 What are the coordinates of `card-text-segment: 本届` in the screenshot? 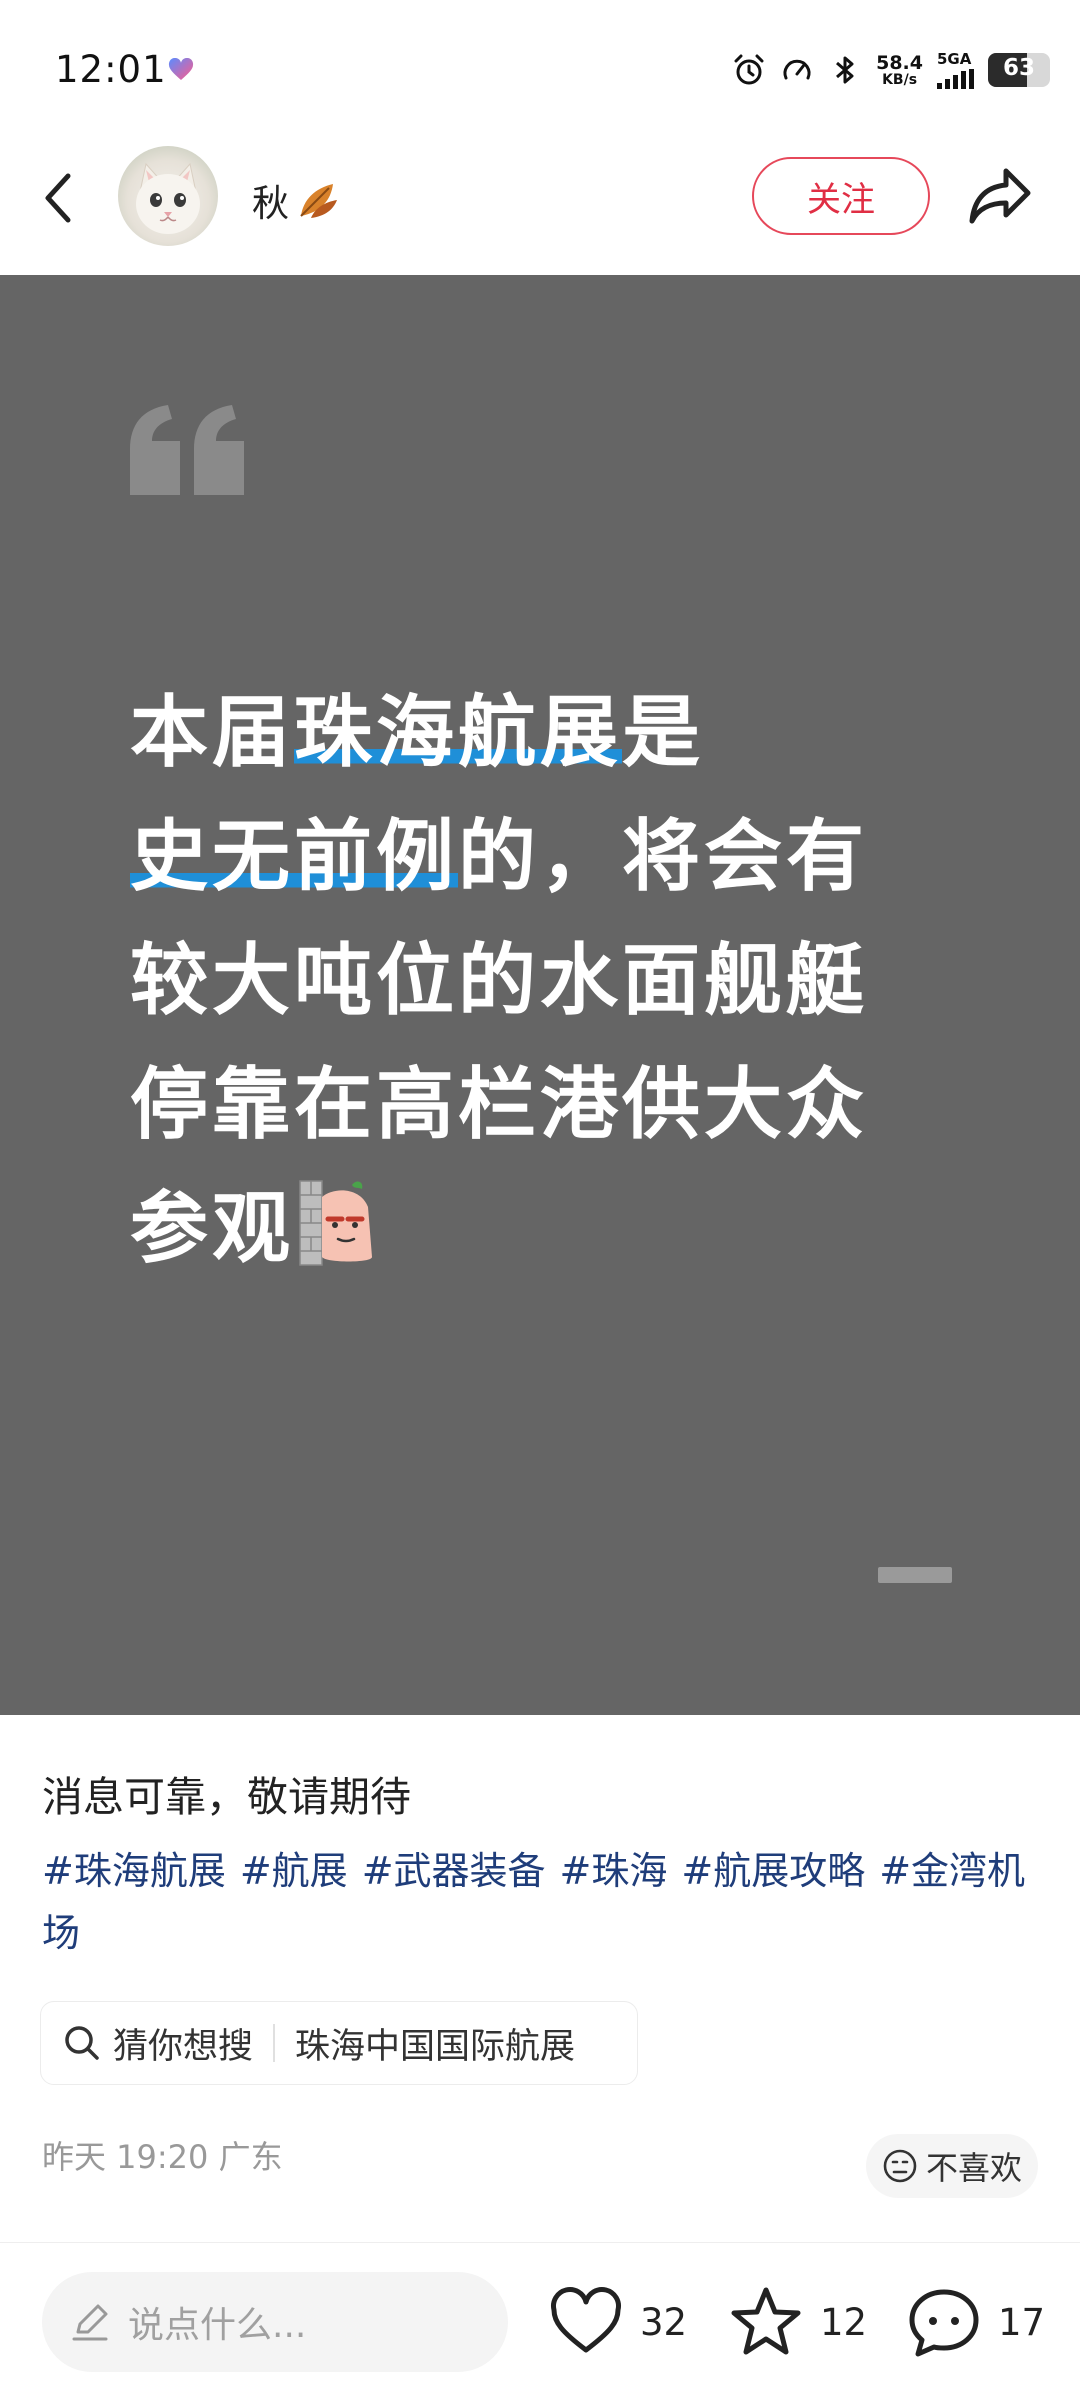 It's located at (212, 733).